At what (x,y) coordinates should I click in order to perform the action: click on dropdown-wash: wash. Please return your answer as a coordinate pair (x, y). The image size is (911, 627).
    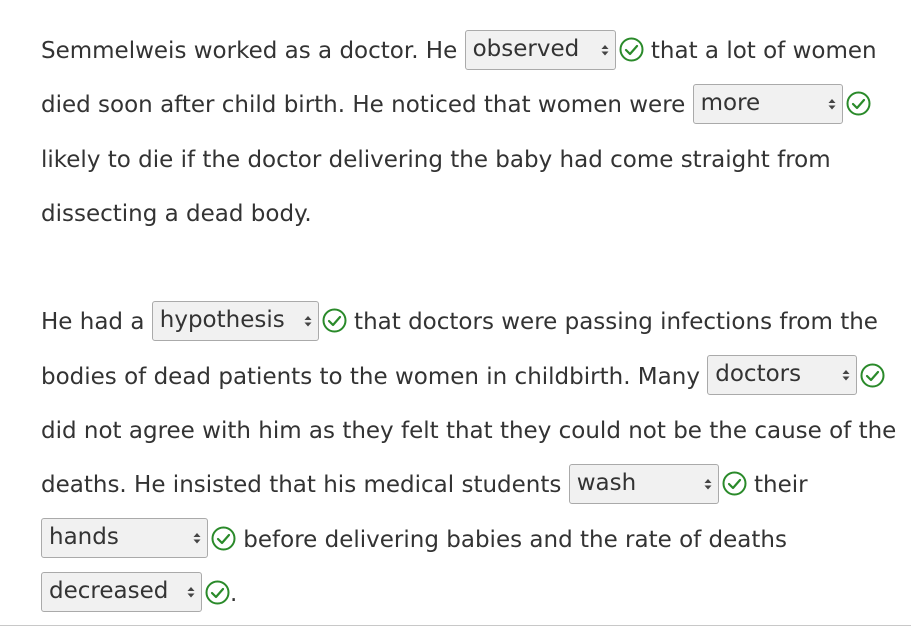
    Looking at the image, I should click on (643, 483).